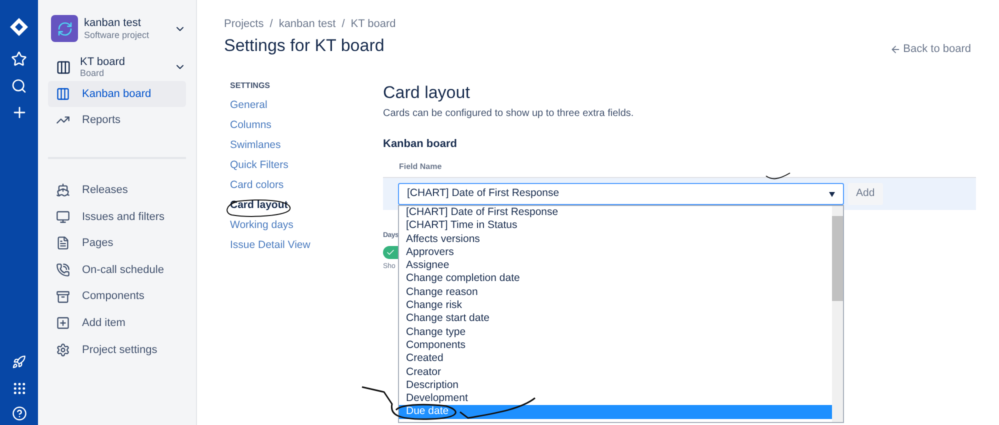 The height and width of the screenshot is (425, 999). What do you see at coordinates (420, 144) in the screenshot?
I see `board-heading: Kanban board` at bounding box center [420, 144].